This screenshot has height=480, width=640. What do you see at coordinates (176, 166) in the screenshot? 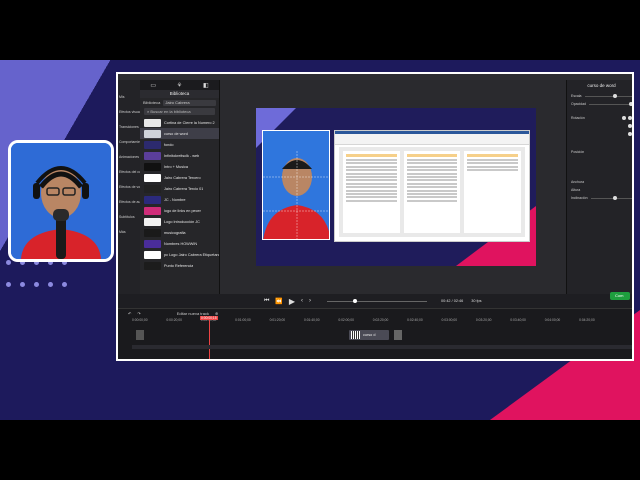
I see `library-item-label: Intro + Musica` at bounding box center [176, 166].